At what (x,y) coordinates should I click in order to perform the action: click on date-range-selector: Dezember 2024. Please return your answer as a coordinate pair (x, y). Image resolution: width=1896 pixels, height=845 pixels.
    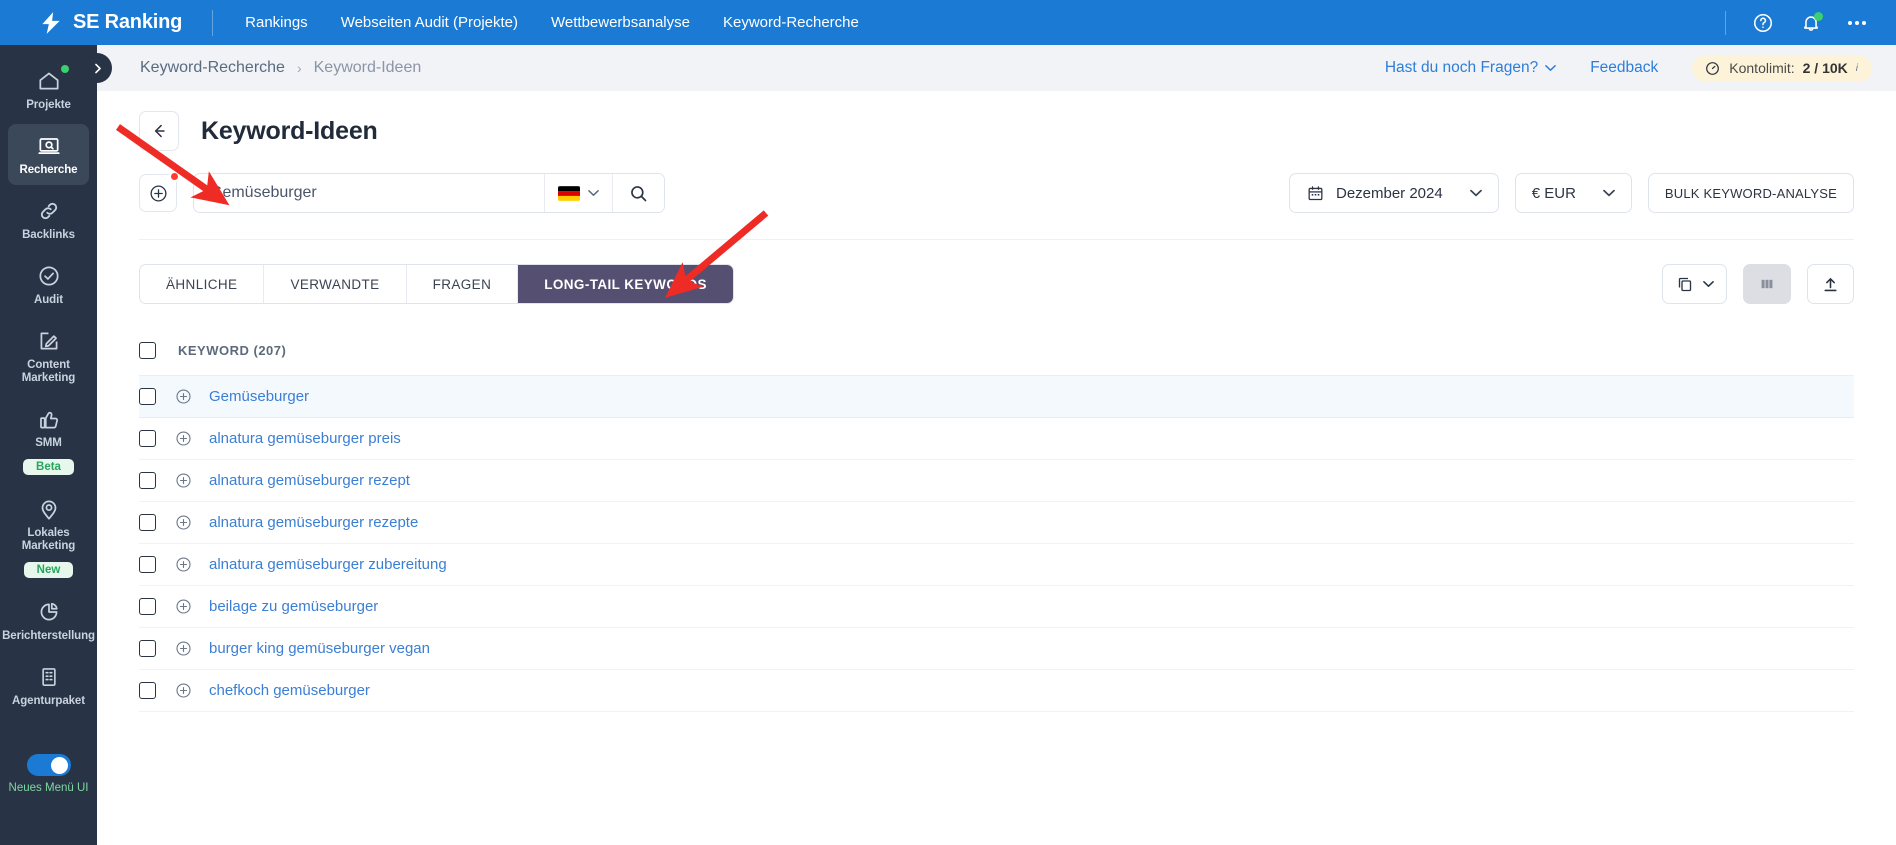
    Looking at the image, I should click on (1393, 193).